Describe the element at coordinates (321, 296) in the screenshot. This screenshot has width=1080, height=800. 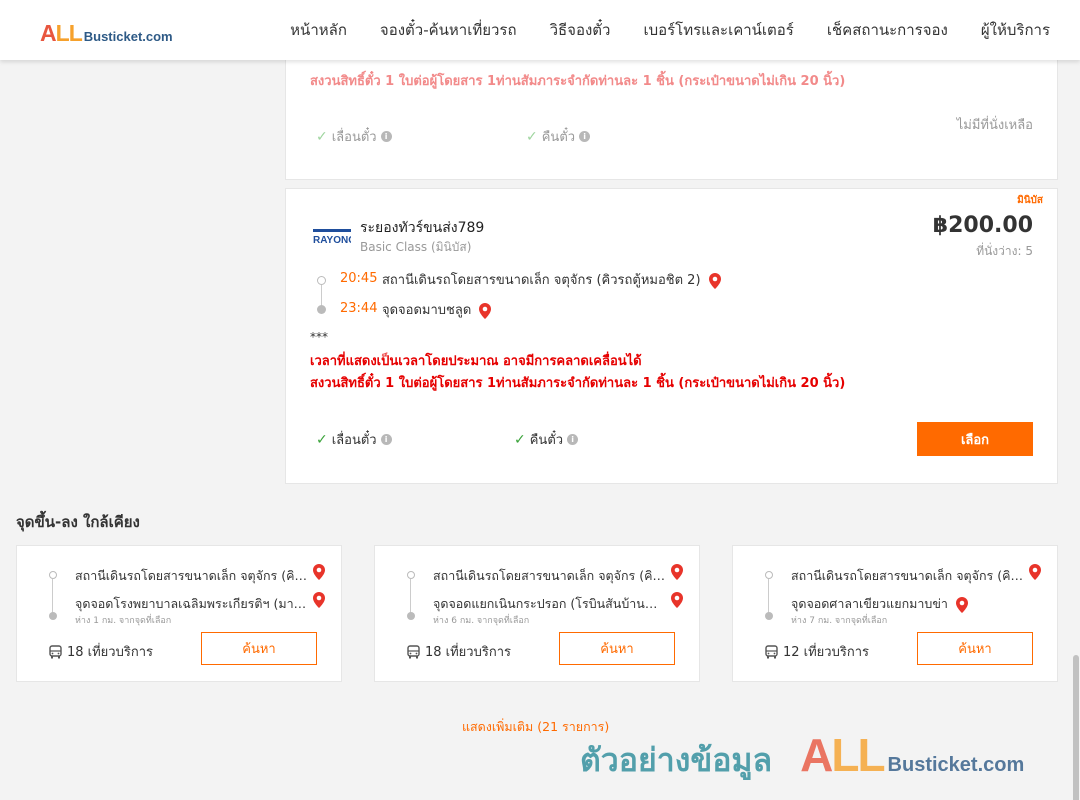
I see `timeline-line` at that location.